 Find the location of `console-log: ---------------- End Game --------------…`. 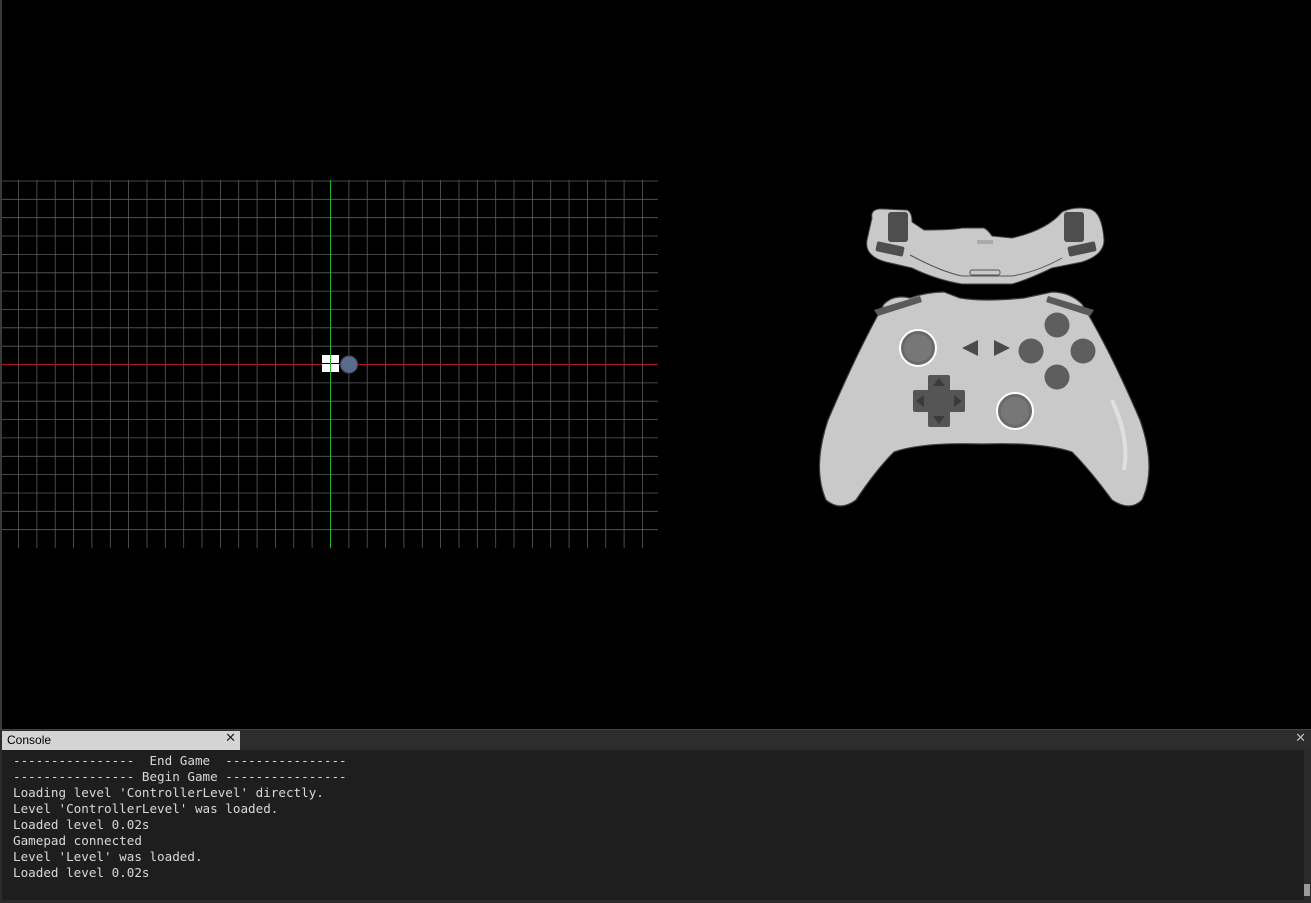

console-log: ---------------- End Game --------------… is located at coordinates (653, 815).